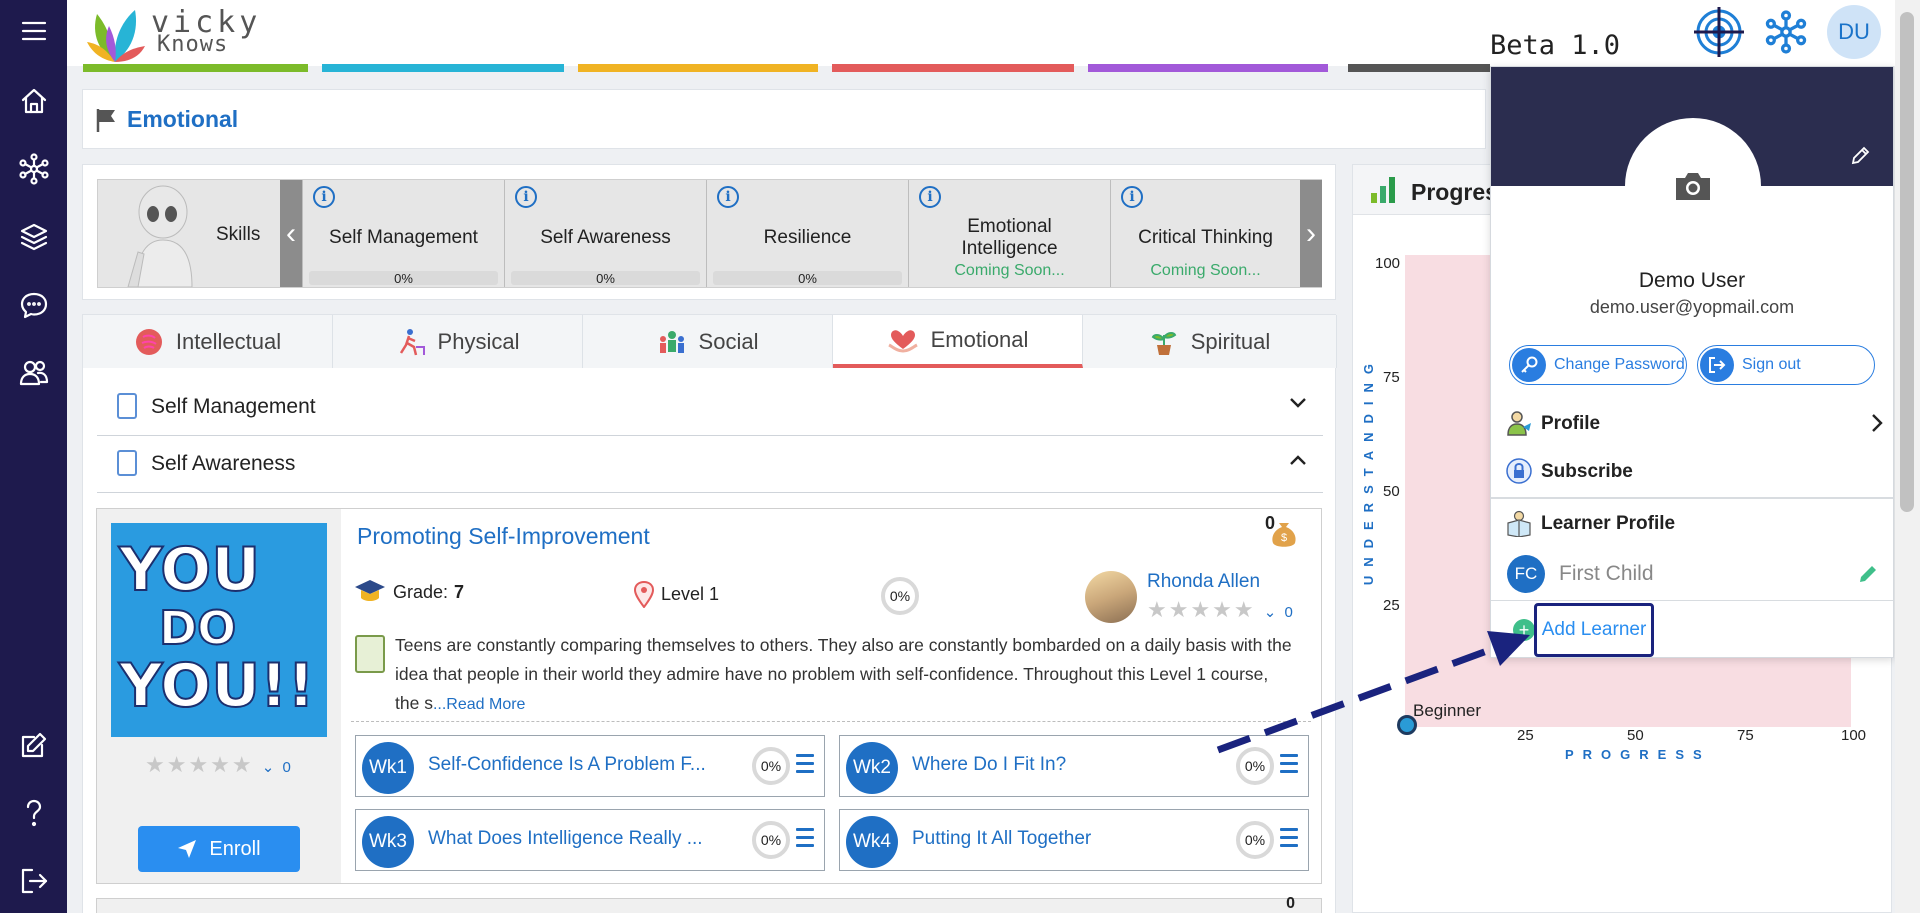 This screenshot has height=913, width=1920. What do you see at coordinates (1447, 710) in the screenshot?
I see `marker-label: Beginner` at bounding box center [1447, 710].